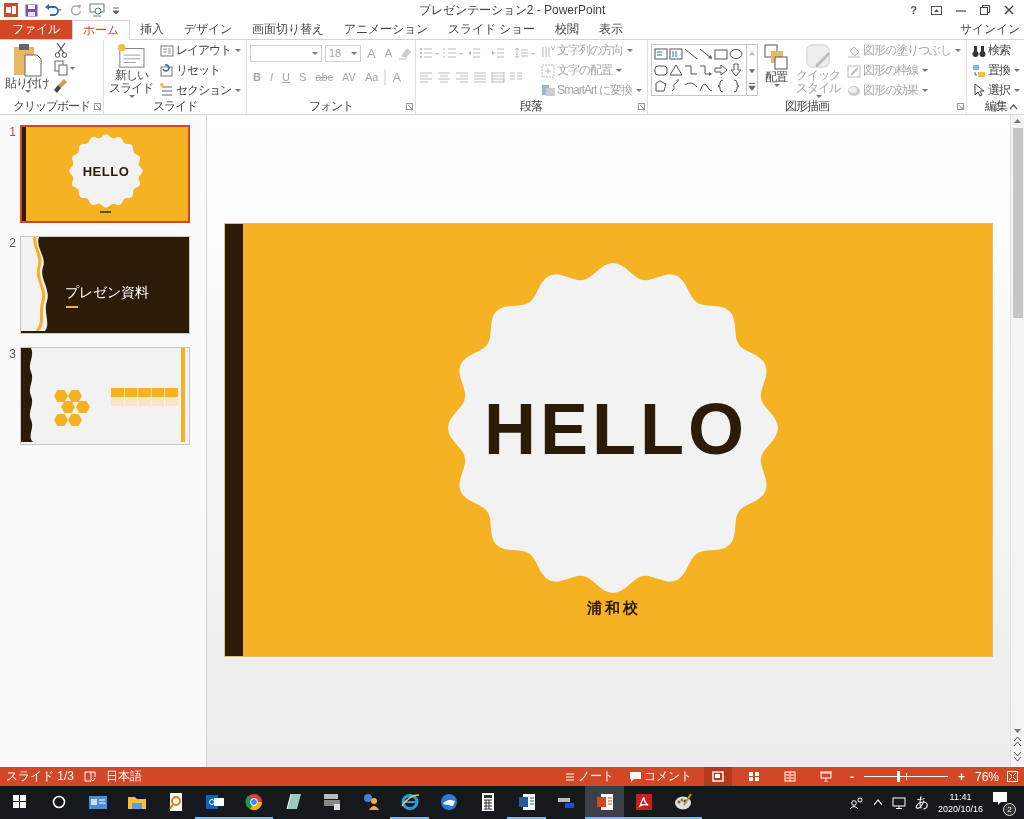  What do you see at coordinates (200, 51) in the screenshot?
I see `command-button: レイアウト` at bounding box center [200, 51].